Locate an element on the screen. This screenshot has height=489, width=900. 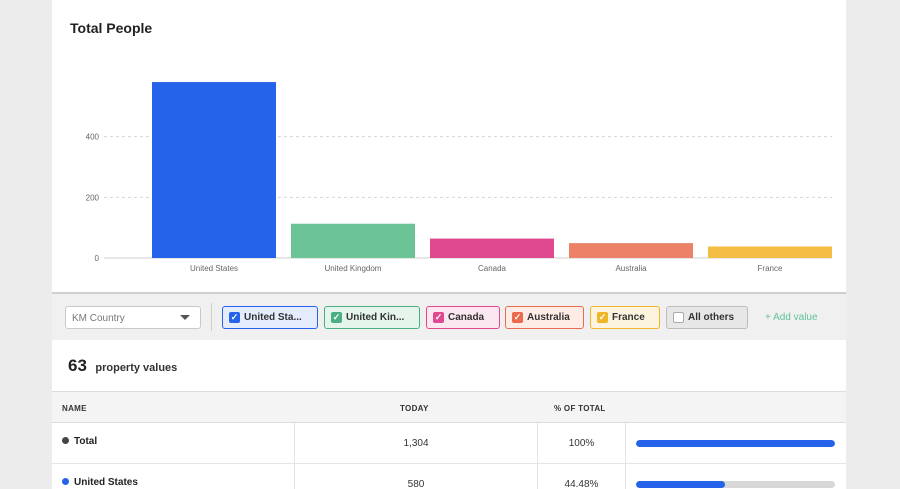
value-chip: ✓ France is located at coordinates (625, 317).